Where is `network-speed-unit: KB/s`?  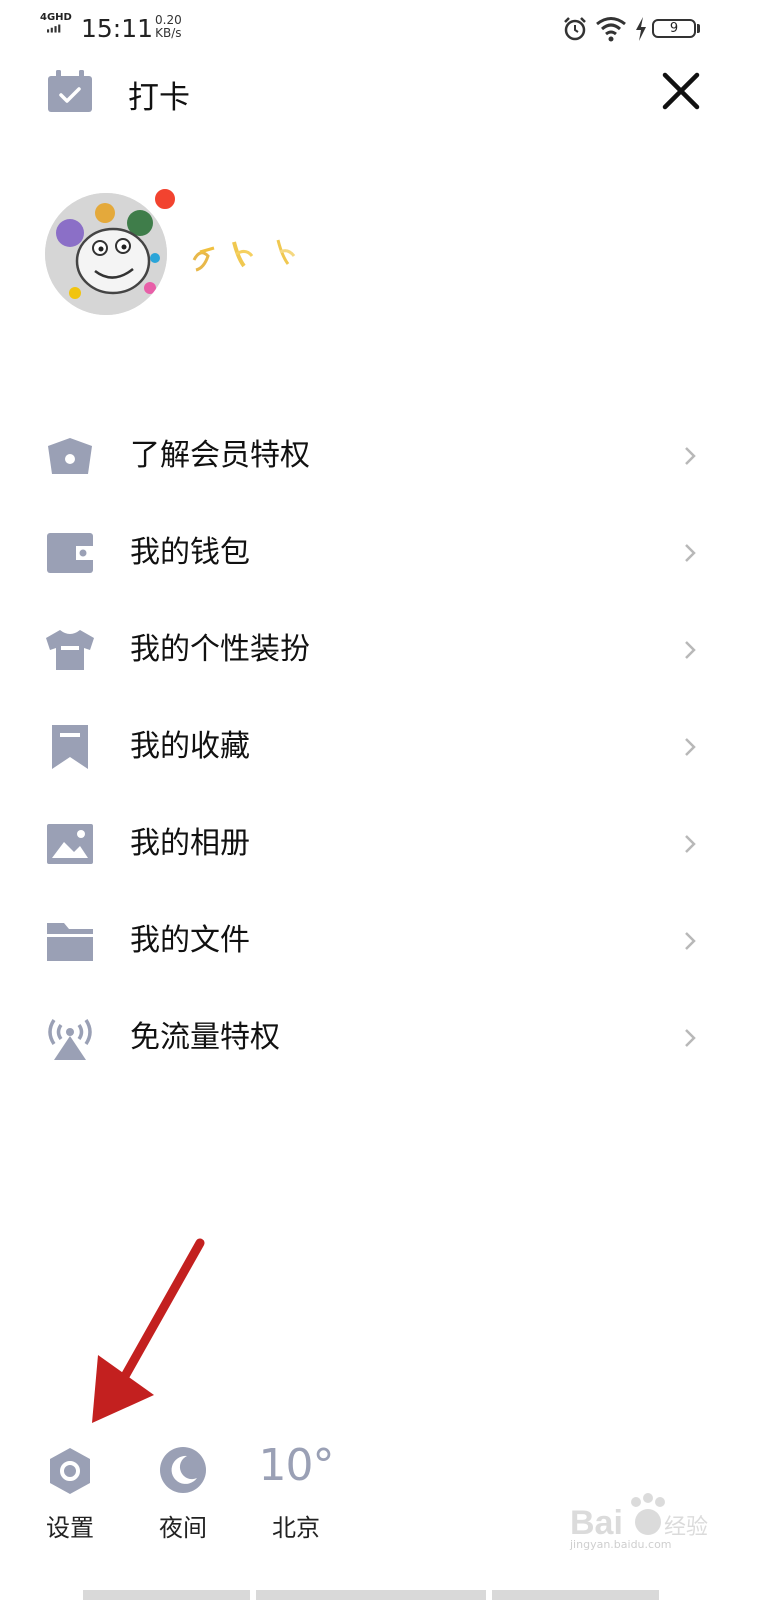 network-speed-unit: KB/s is located at coordinates (168, 33).